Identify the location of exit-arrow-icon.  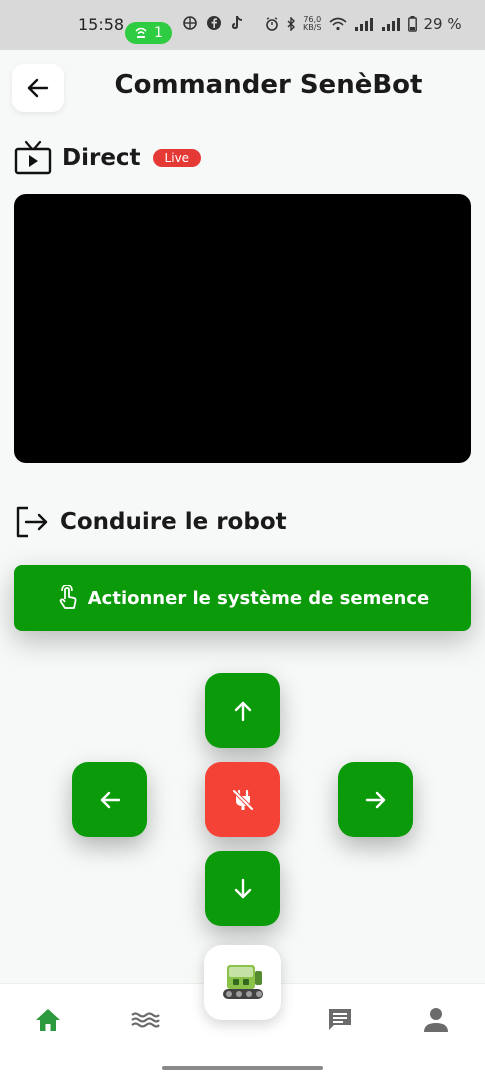
(32, 522).